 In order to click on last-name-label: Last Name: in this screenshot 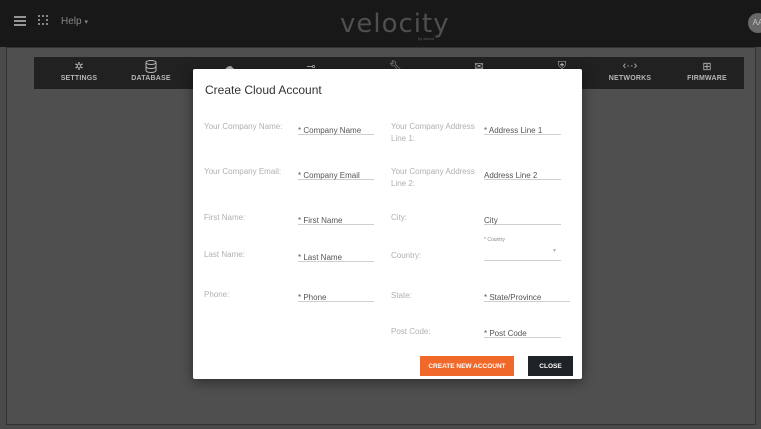, I will do `click(224, 254)`.